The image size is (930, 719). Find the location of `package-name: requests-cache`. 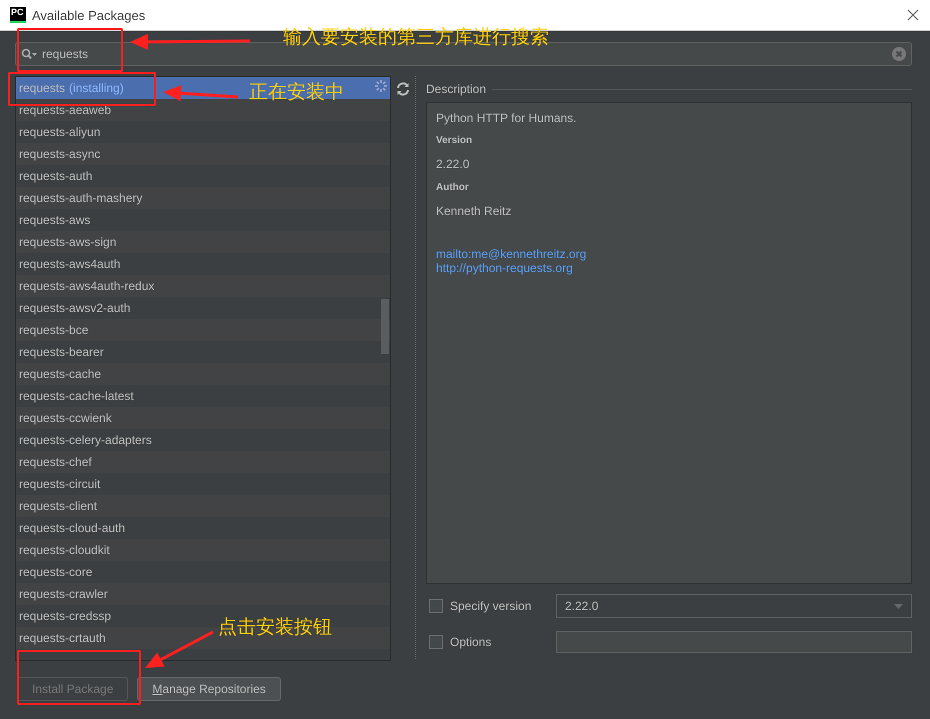

package-name: requests-cache is located at coordinates (60, 374).